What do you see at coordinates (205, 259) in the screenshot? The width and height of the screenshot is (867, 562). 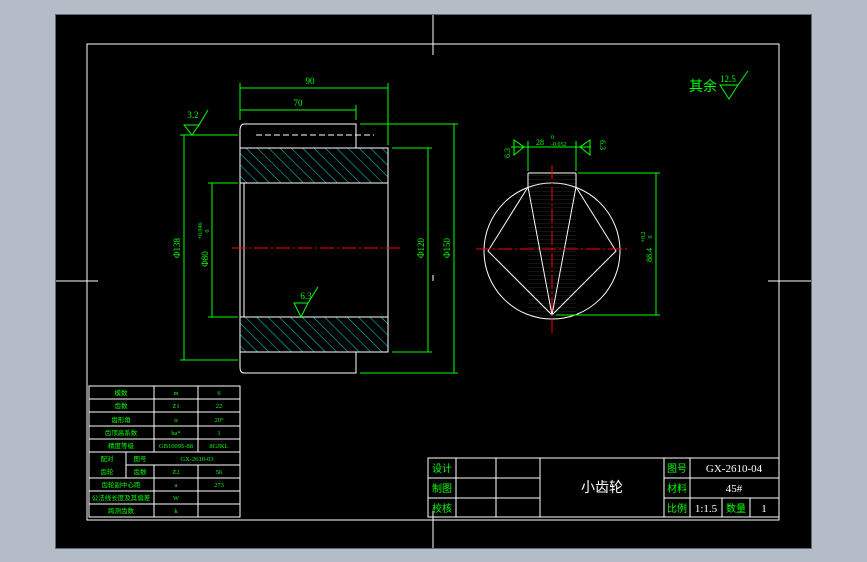 I see `dia-bore-main: Φ80` at bounding box center [205, 259].